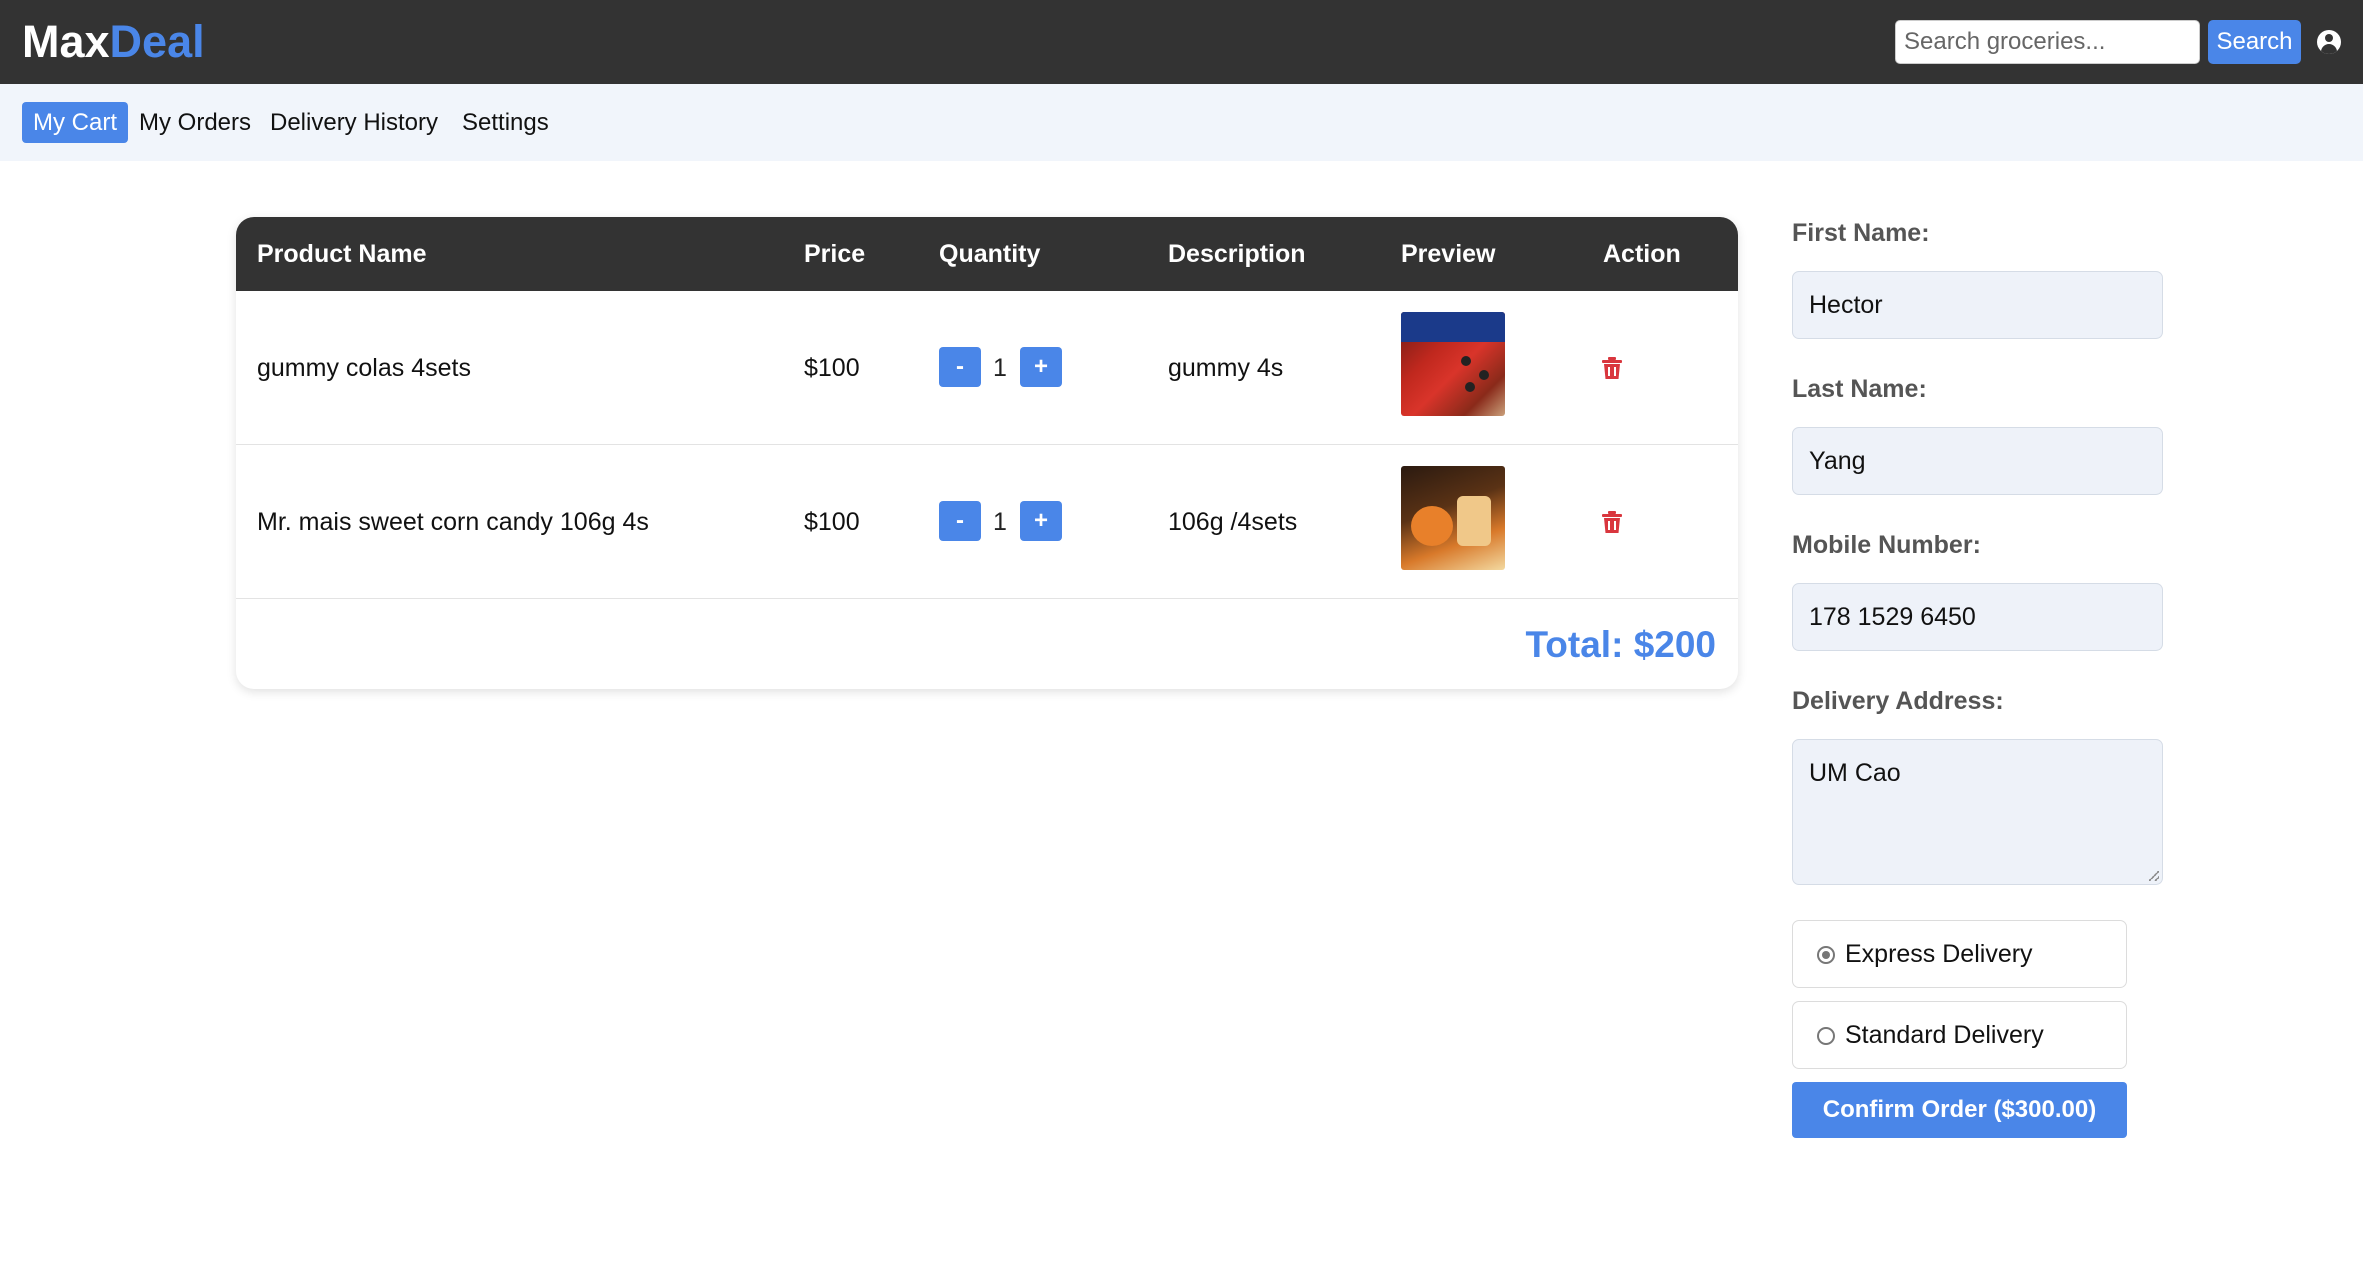 The height and width of the screenshot is (1261, 2363). What do you see at coordinates (1453, 364) in the screenshot?
I see `gummy-colas-product-image` at bounding box center [1453, 364].